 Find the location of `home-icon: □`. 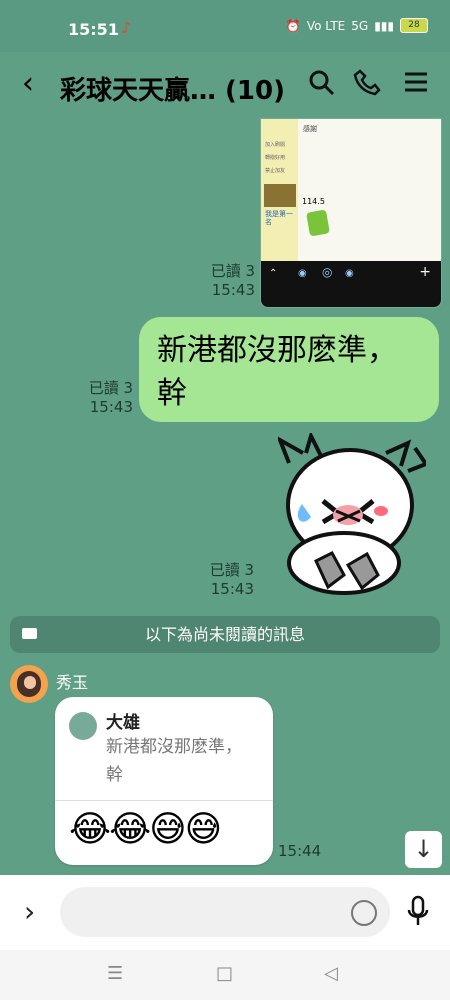

home-icon: □ is located at coordinates (224, 973).